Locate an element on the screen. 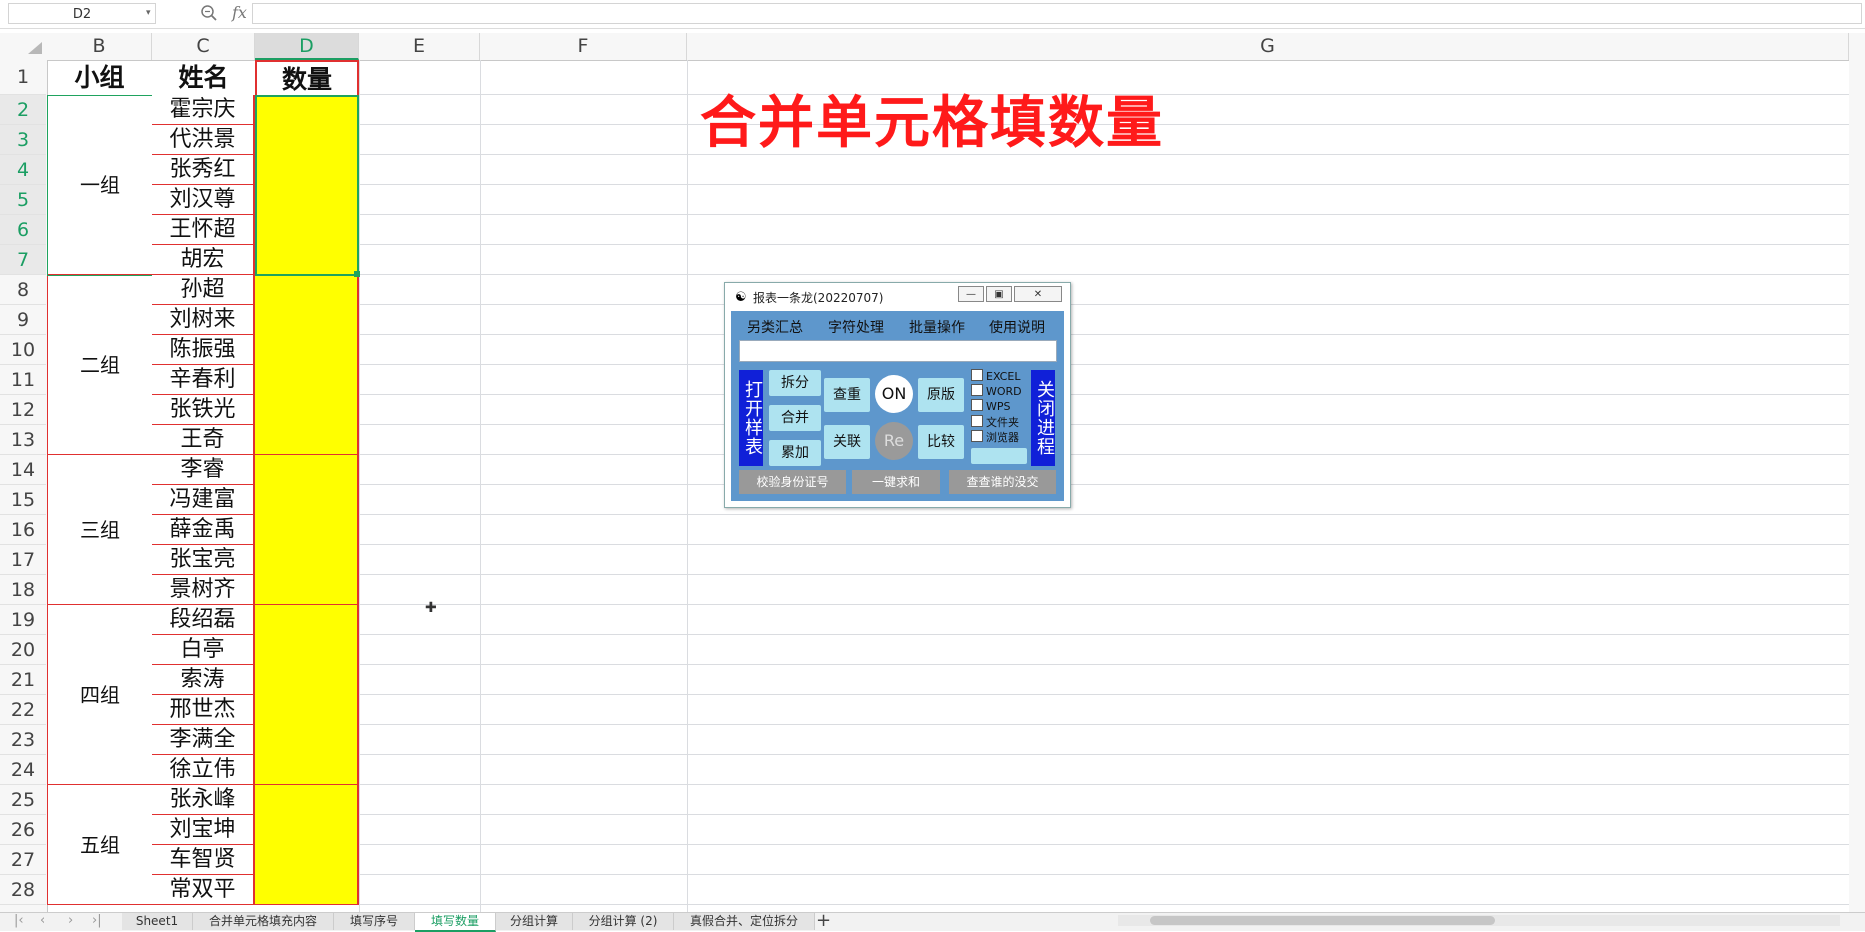 This screenshot has width=1865, height=932. name-cell: 段绍磊 is located at coordinates (203, 620).